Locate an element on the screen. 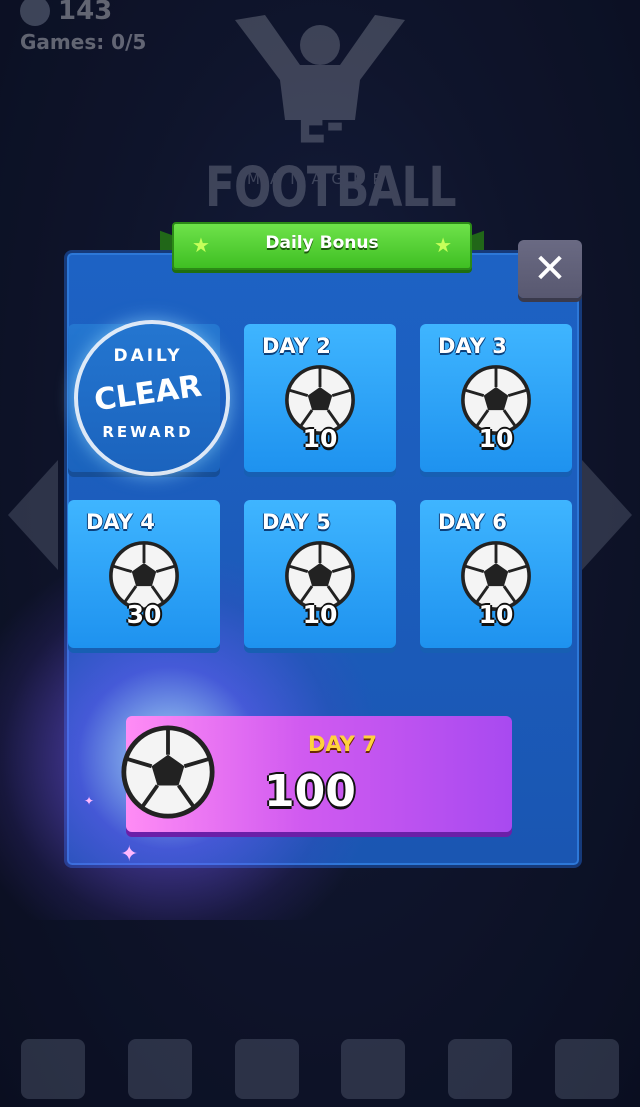  podium-icon is located at coordinates (53, 1068).